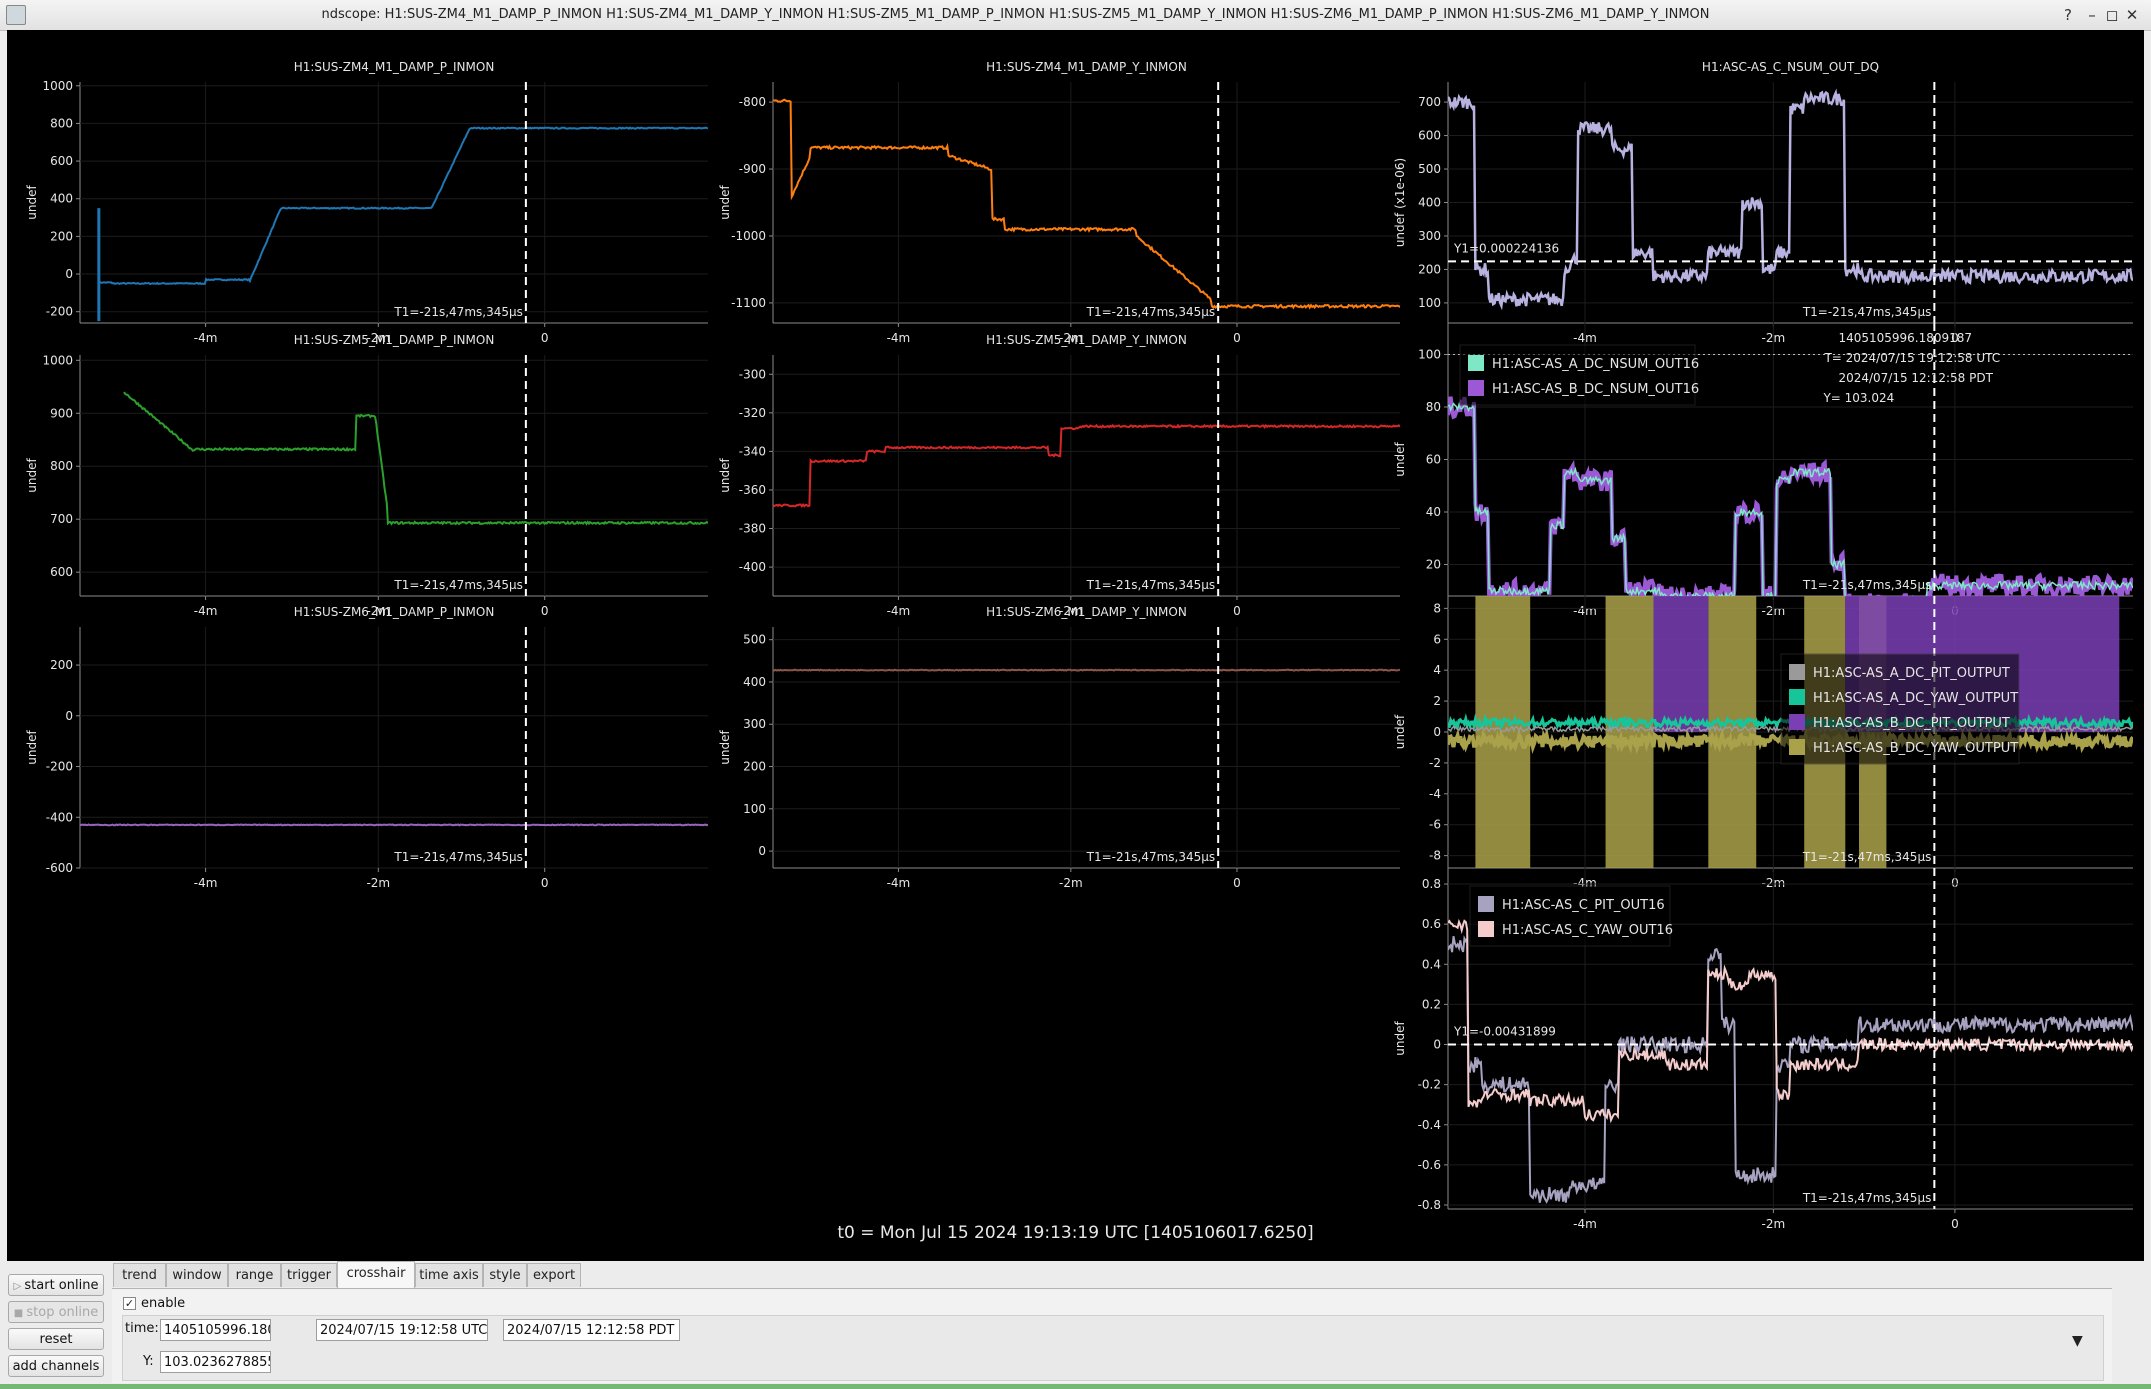 This screenshot has width=2151, height=1389. I want to click on crosshair-text: 1405105996.1809187, so click(1905, 338).